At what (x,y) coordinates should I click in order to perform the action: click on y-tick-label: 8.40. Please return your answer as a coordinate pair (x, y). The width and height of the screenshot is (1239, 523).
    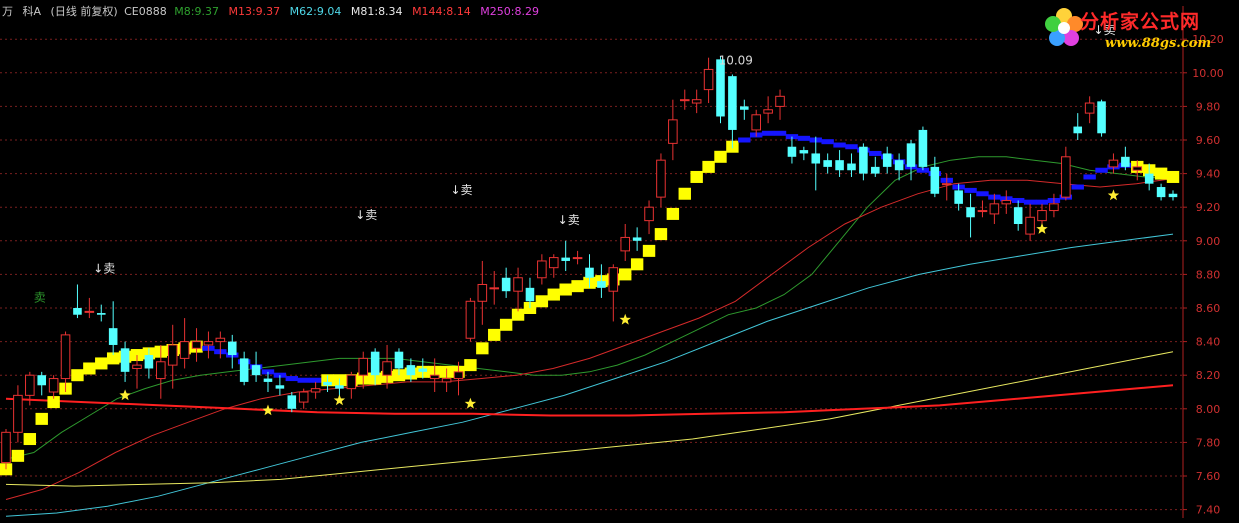
    Looking at the image, I should click on (1208, 342).